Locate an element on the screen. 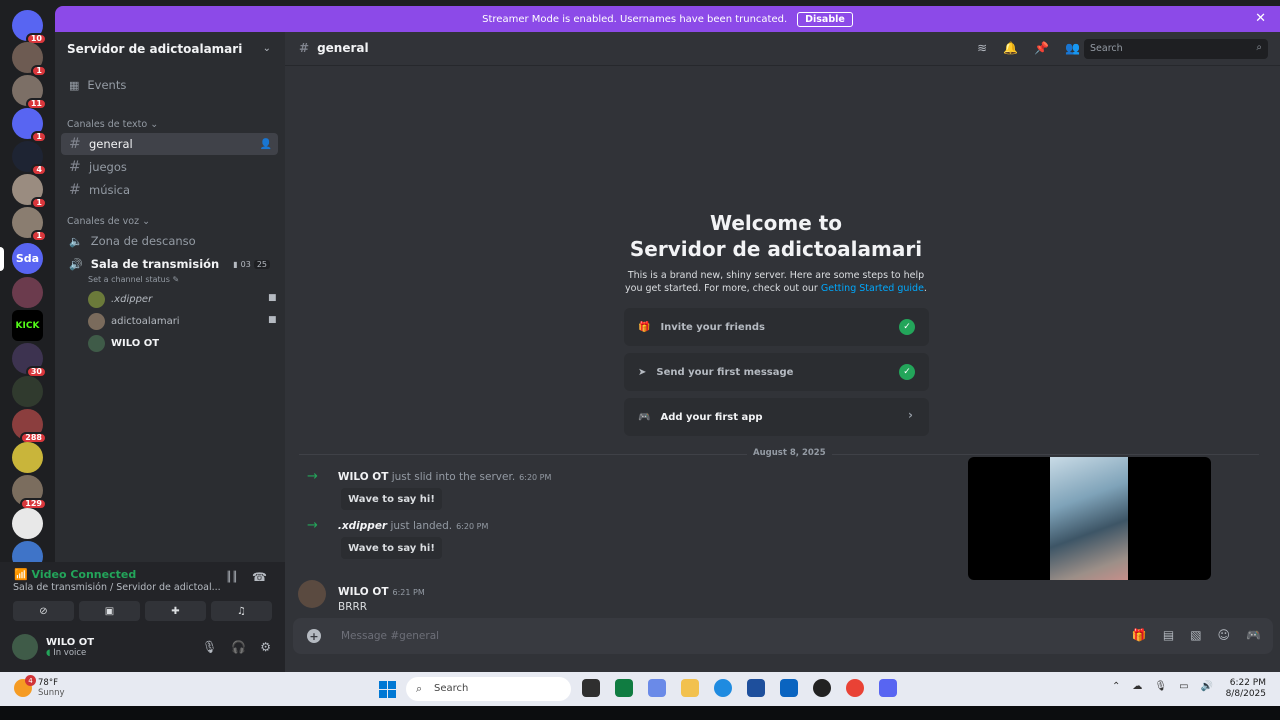 The width and height of the screenshot is (1280, 720). server-icon: 4 is located at coordinates (29, 158).